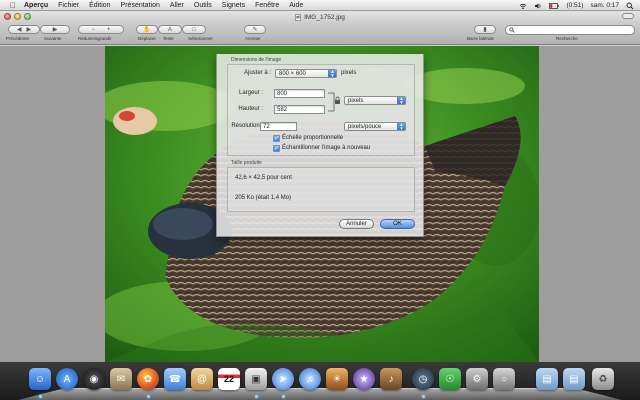  I want to click on system-preferences-icon: ⚙, so click(477, 379).